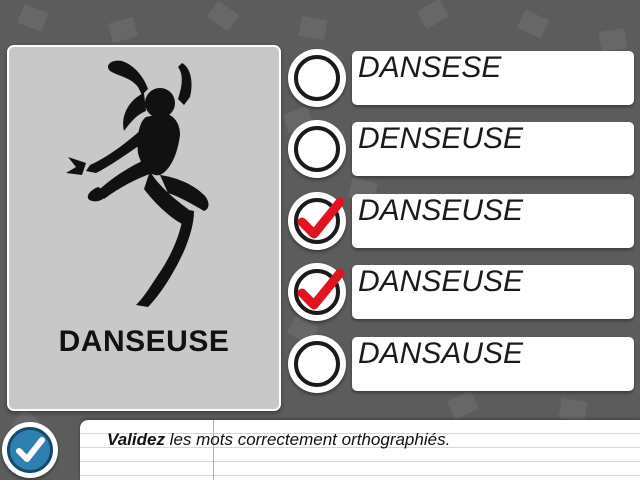  Describe the element at coordinates (136, 439) in the screenshot. I see `instruction-bold: Validez` at that location.